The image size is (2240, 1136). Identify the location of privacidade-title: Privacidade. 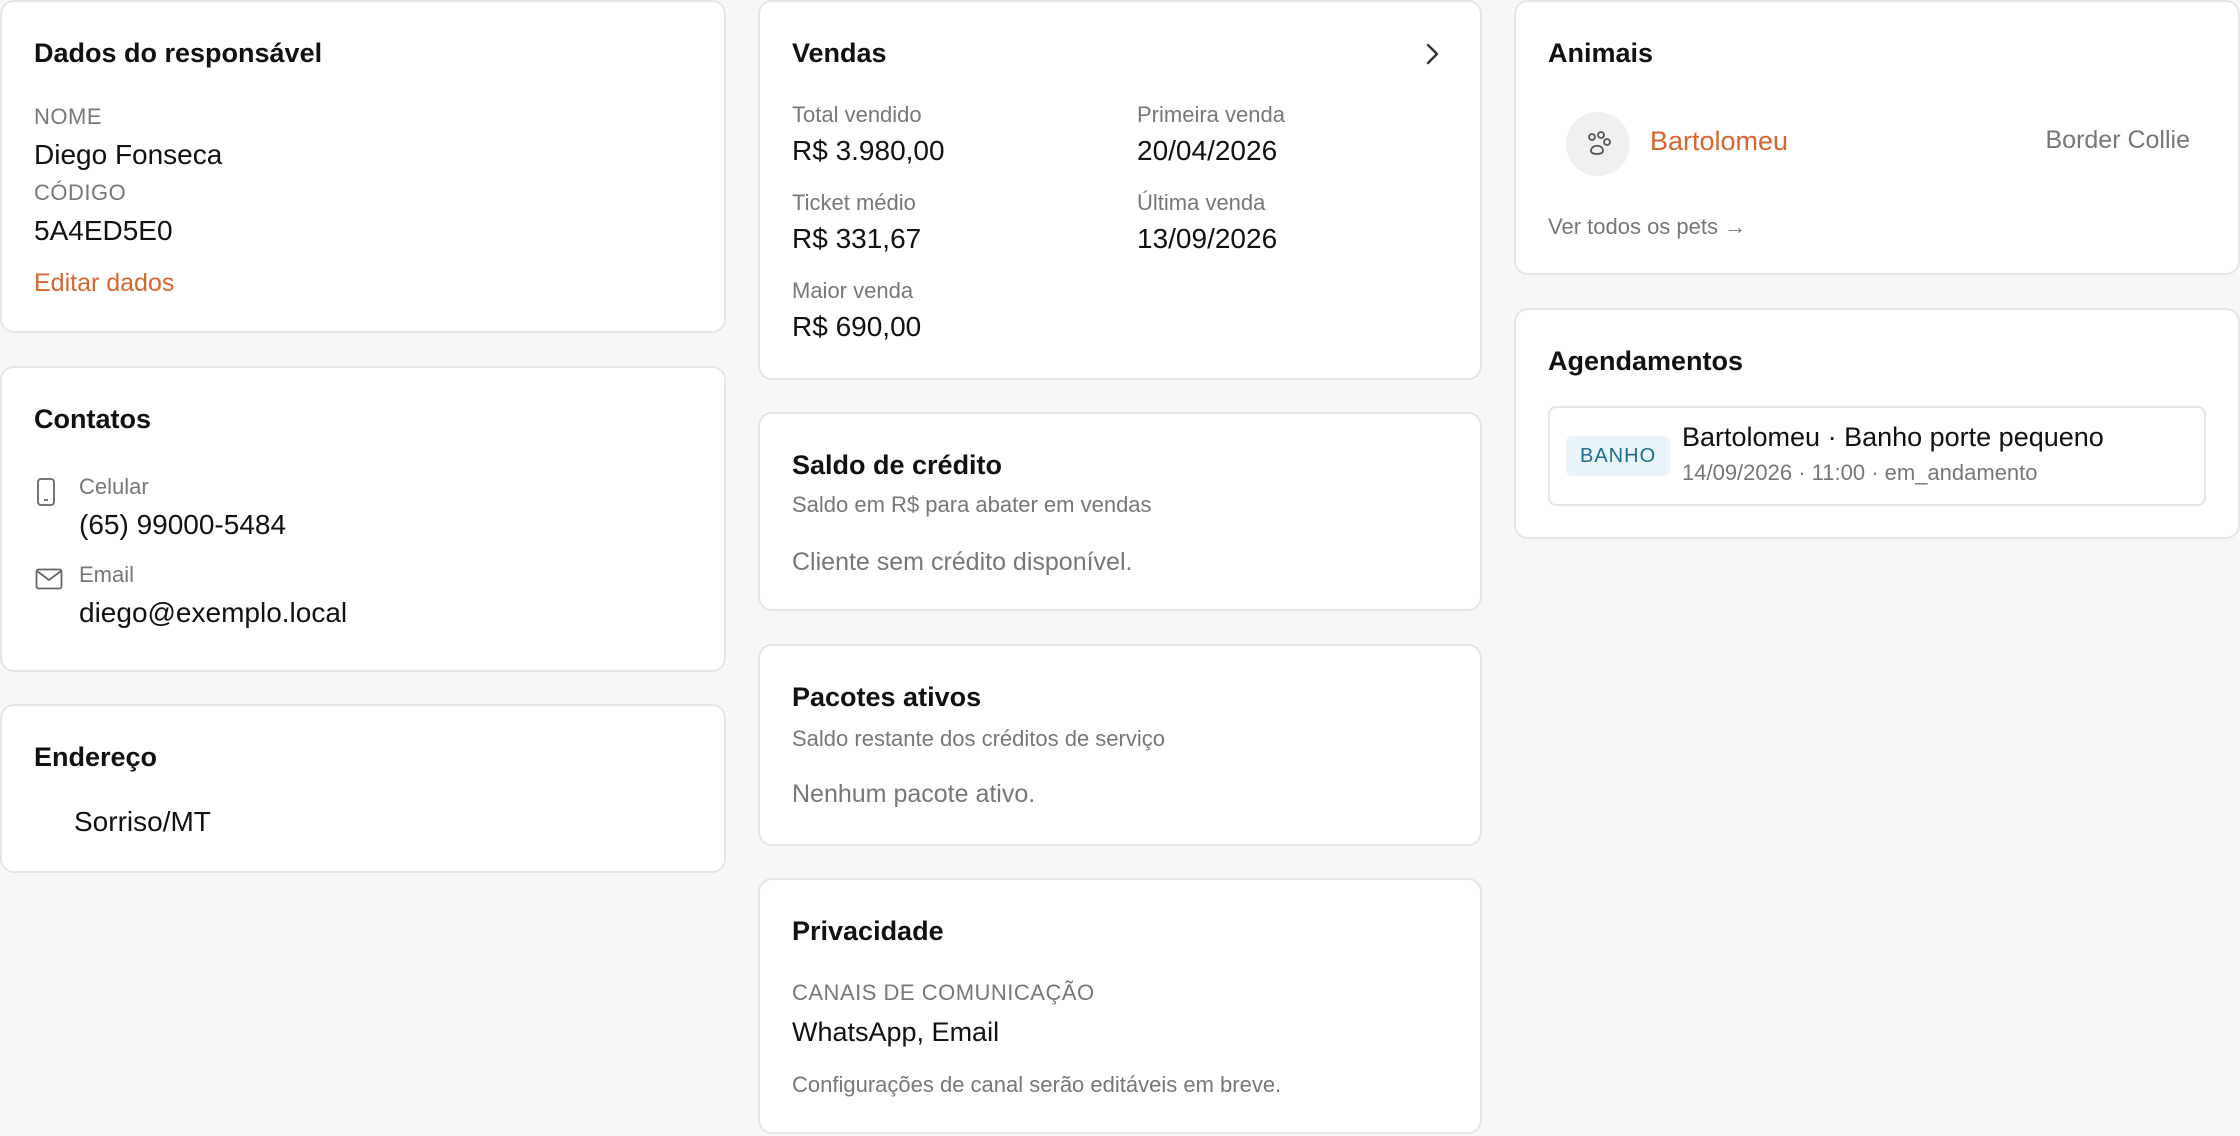
(868, 931).